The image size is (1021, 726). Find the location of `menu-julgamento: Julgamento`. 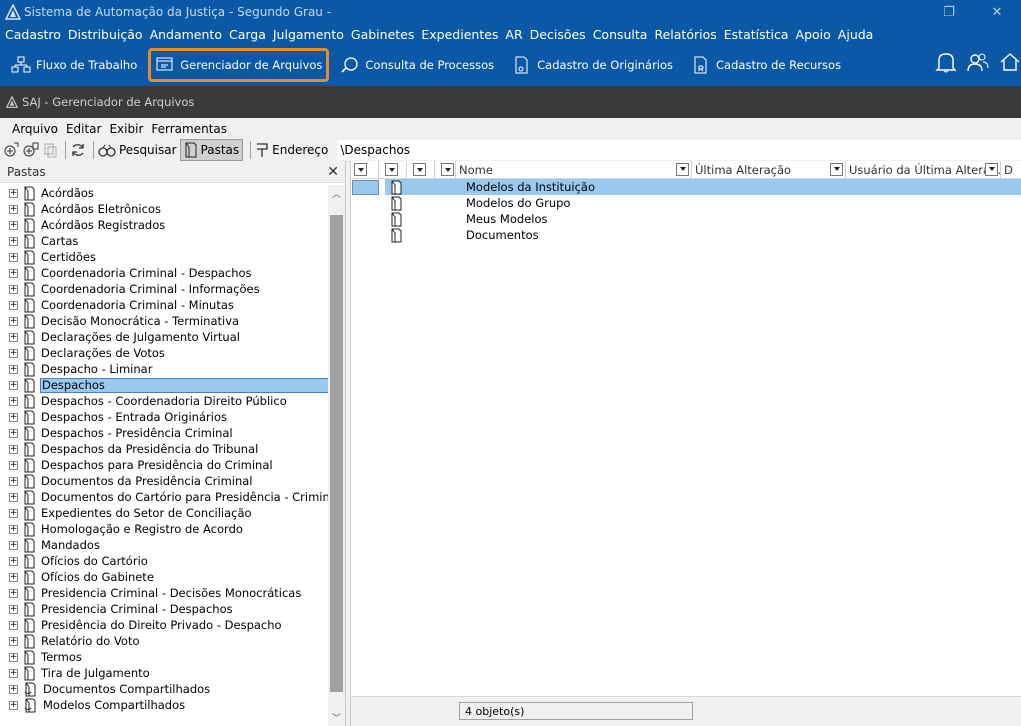

menu-julgamento: Julgamento is located at coordinates (309, 34).